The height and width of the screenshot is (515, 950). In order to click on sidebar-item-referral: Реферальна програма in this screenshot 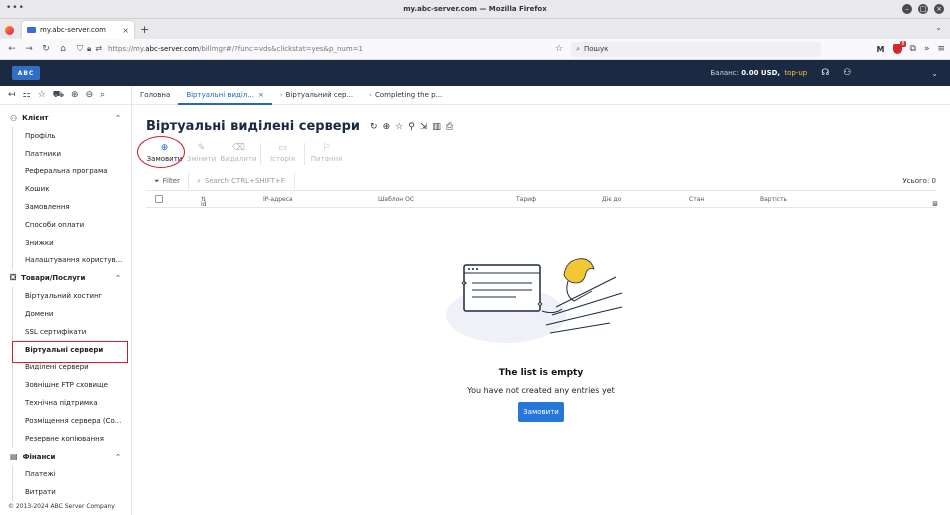, I will do `click(71, 171)`.